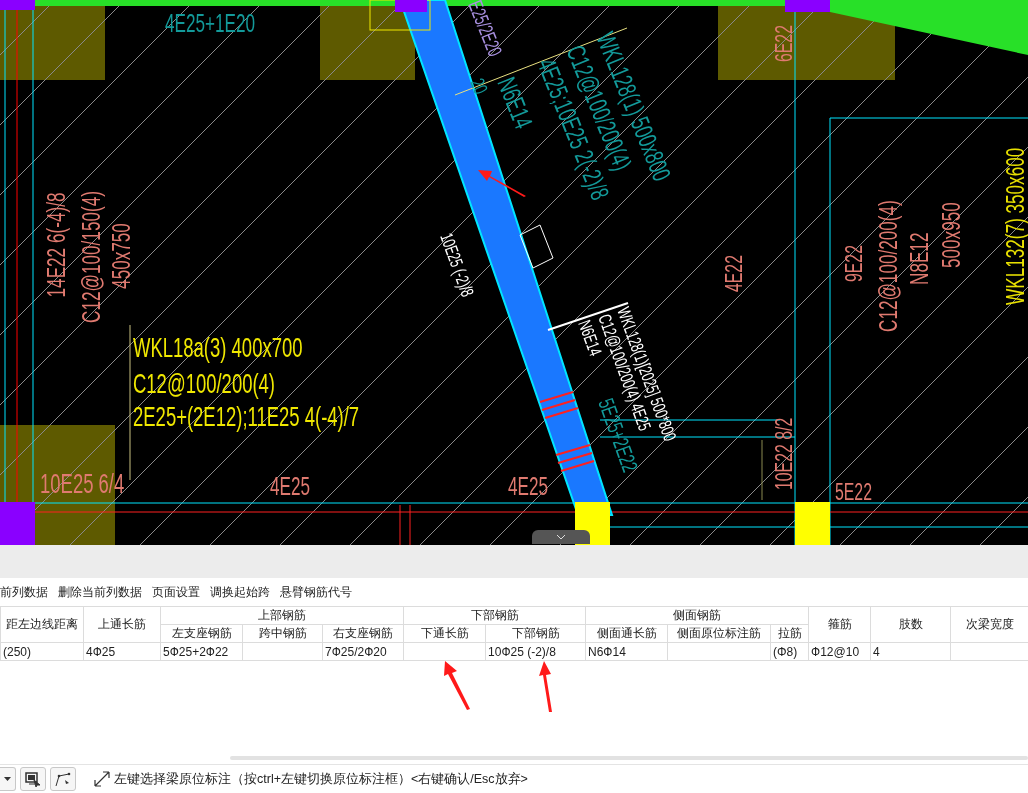 This screenshot has width=1028, height=793. What do you see at coordinates (494, 615) in the screenshot?
I see `column-group-header: 下部钢筋` at bounding box center [494, 615].